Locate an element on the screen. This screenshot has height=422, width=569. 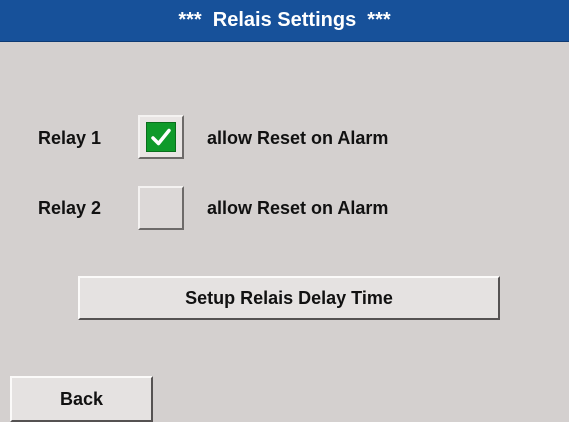
back-button: Back is located at coordinates (81, 399).